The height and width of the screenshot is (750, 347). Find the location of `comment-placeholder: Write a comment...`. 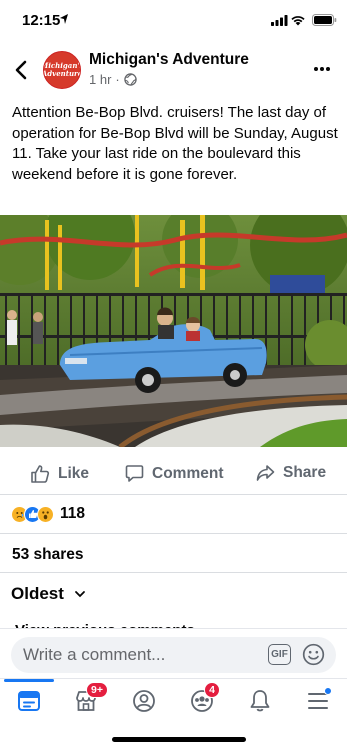

comment-placeholder: Write a comment... is located at coordinates (94, 654).